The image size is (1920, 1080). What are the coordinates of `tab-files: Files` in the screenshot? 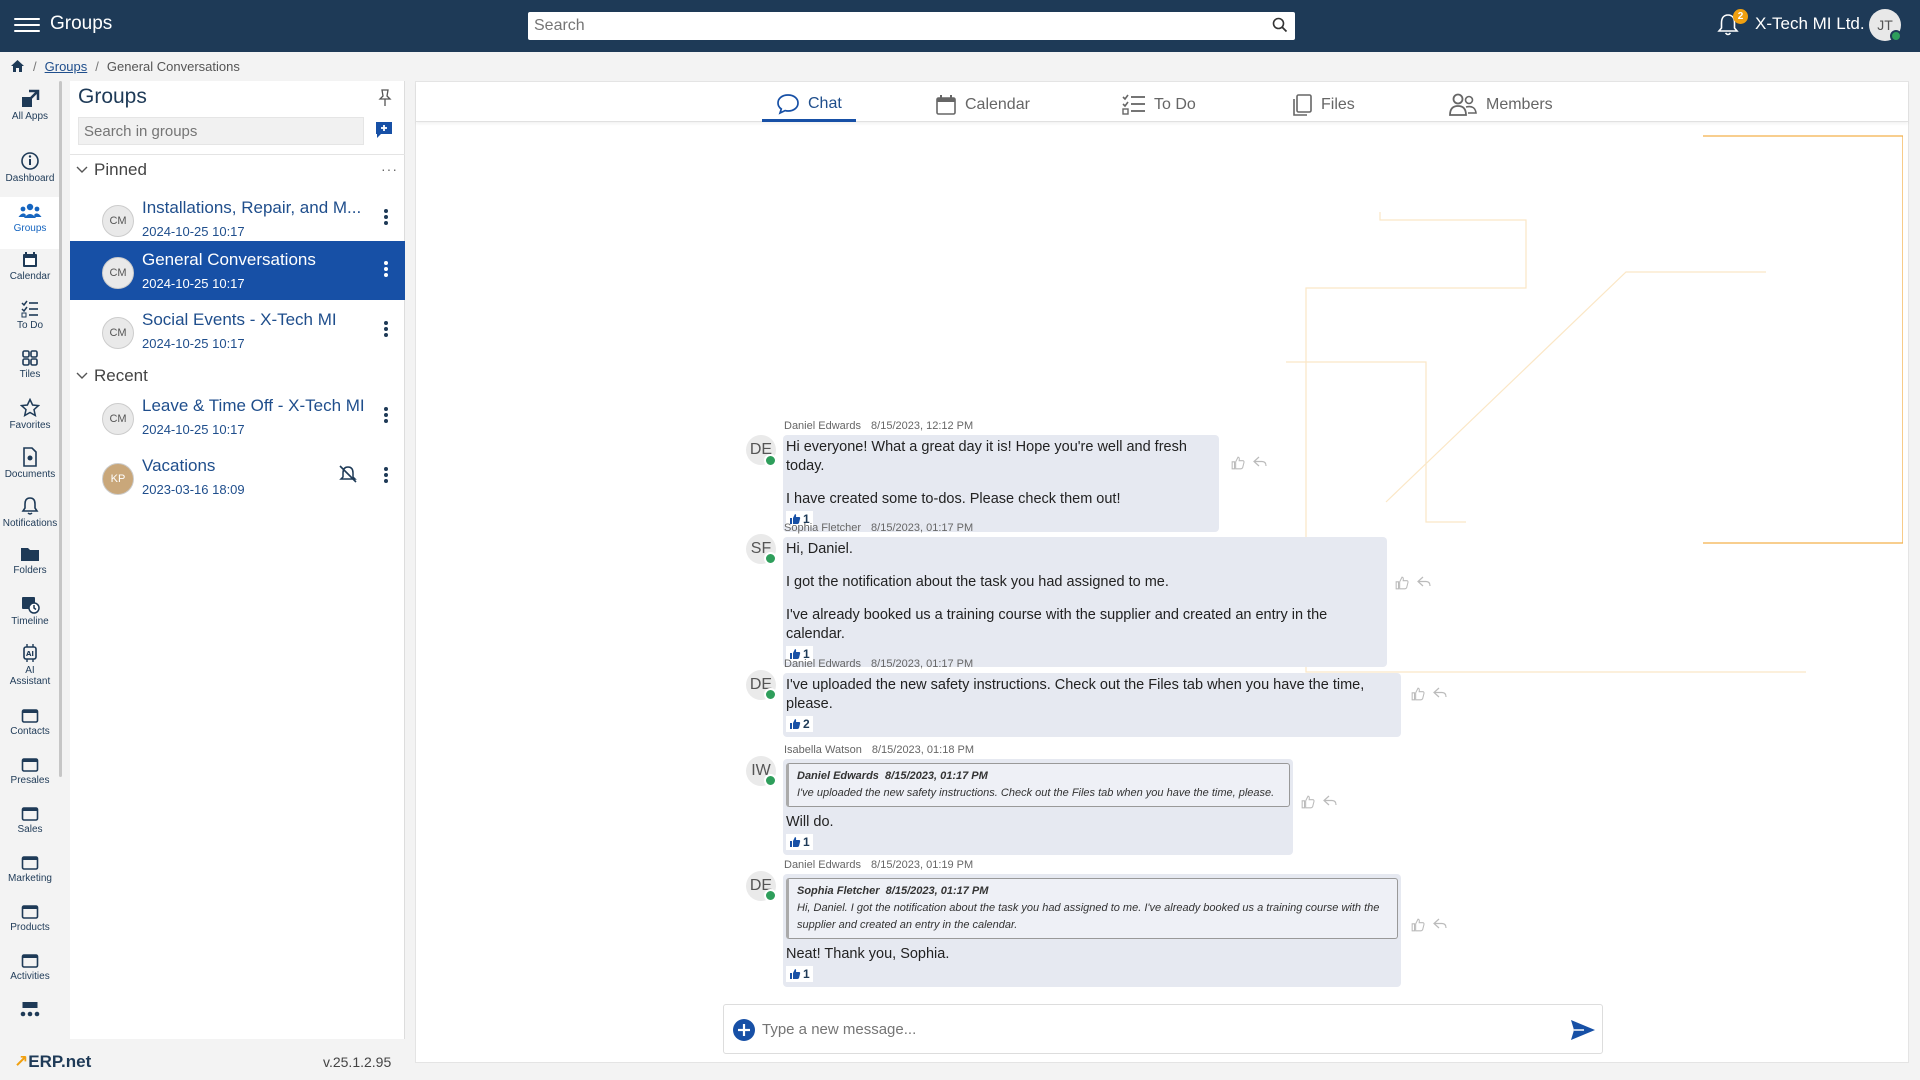 It's located at (1323, 105).